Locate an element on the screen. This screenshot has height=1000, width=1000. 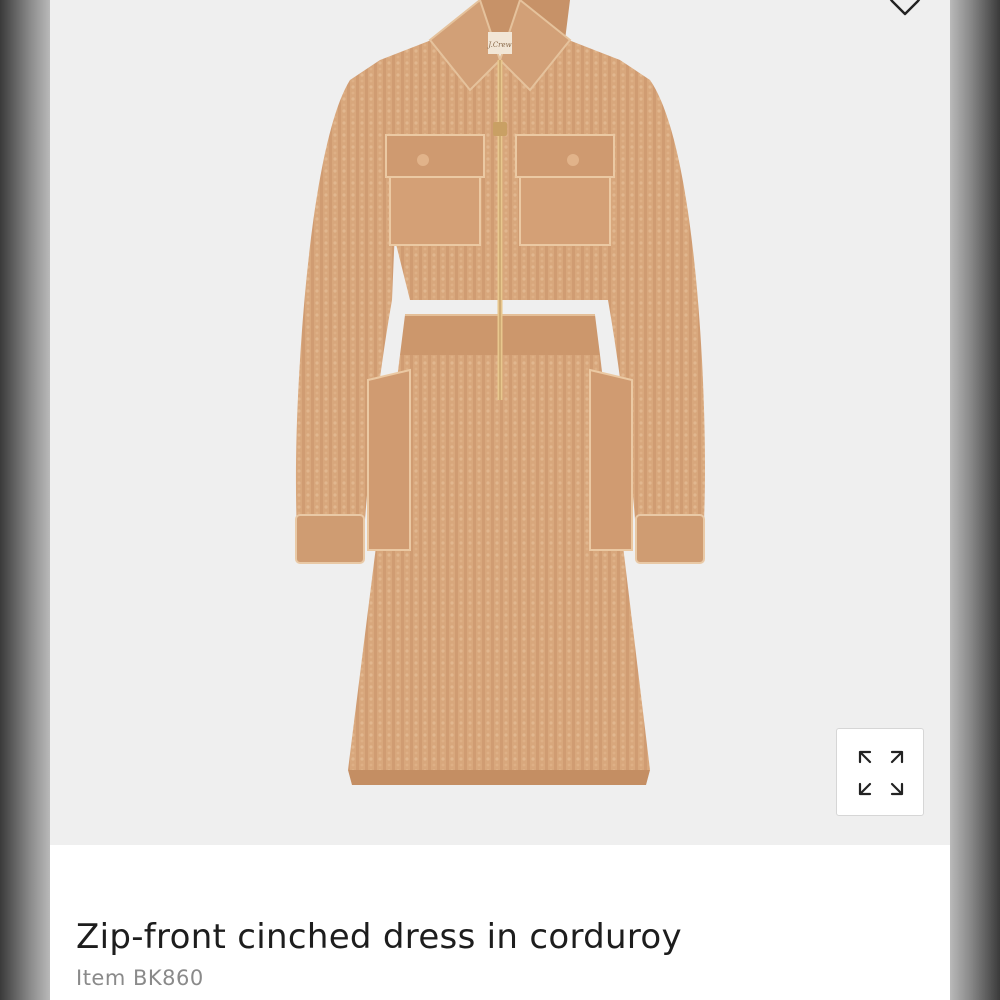
item-number: Item BK860 is located at coordinates (140, 978).